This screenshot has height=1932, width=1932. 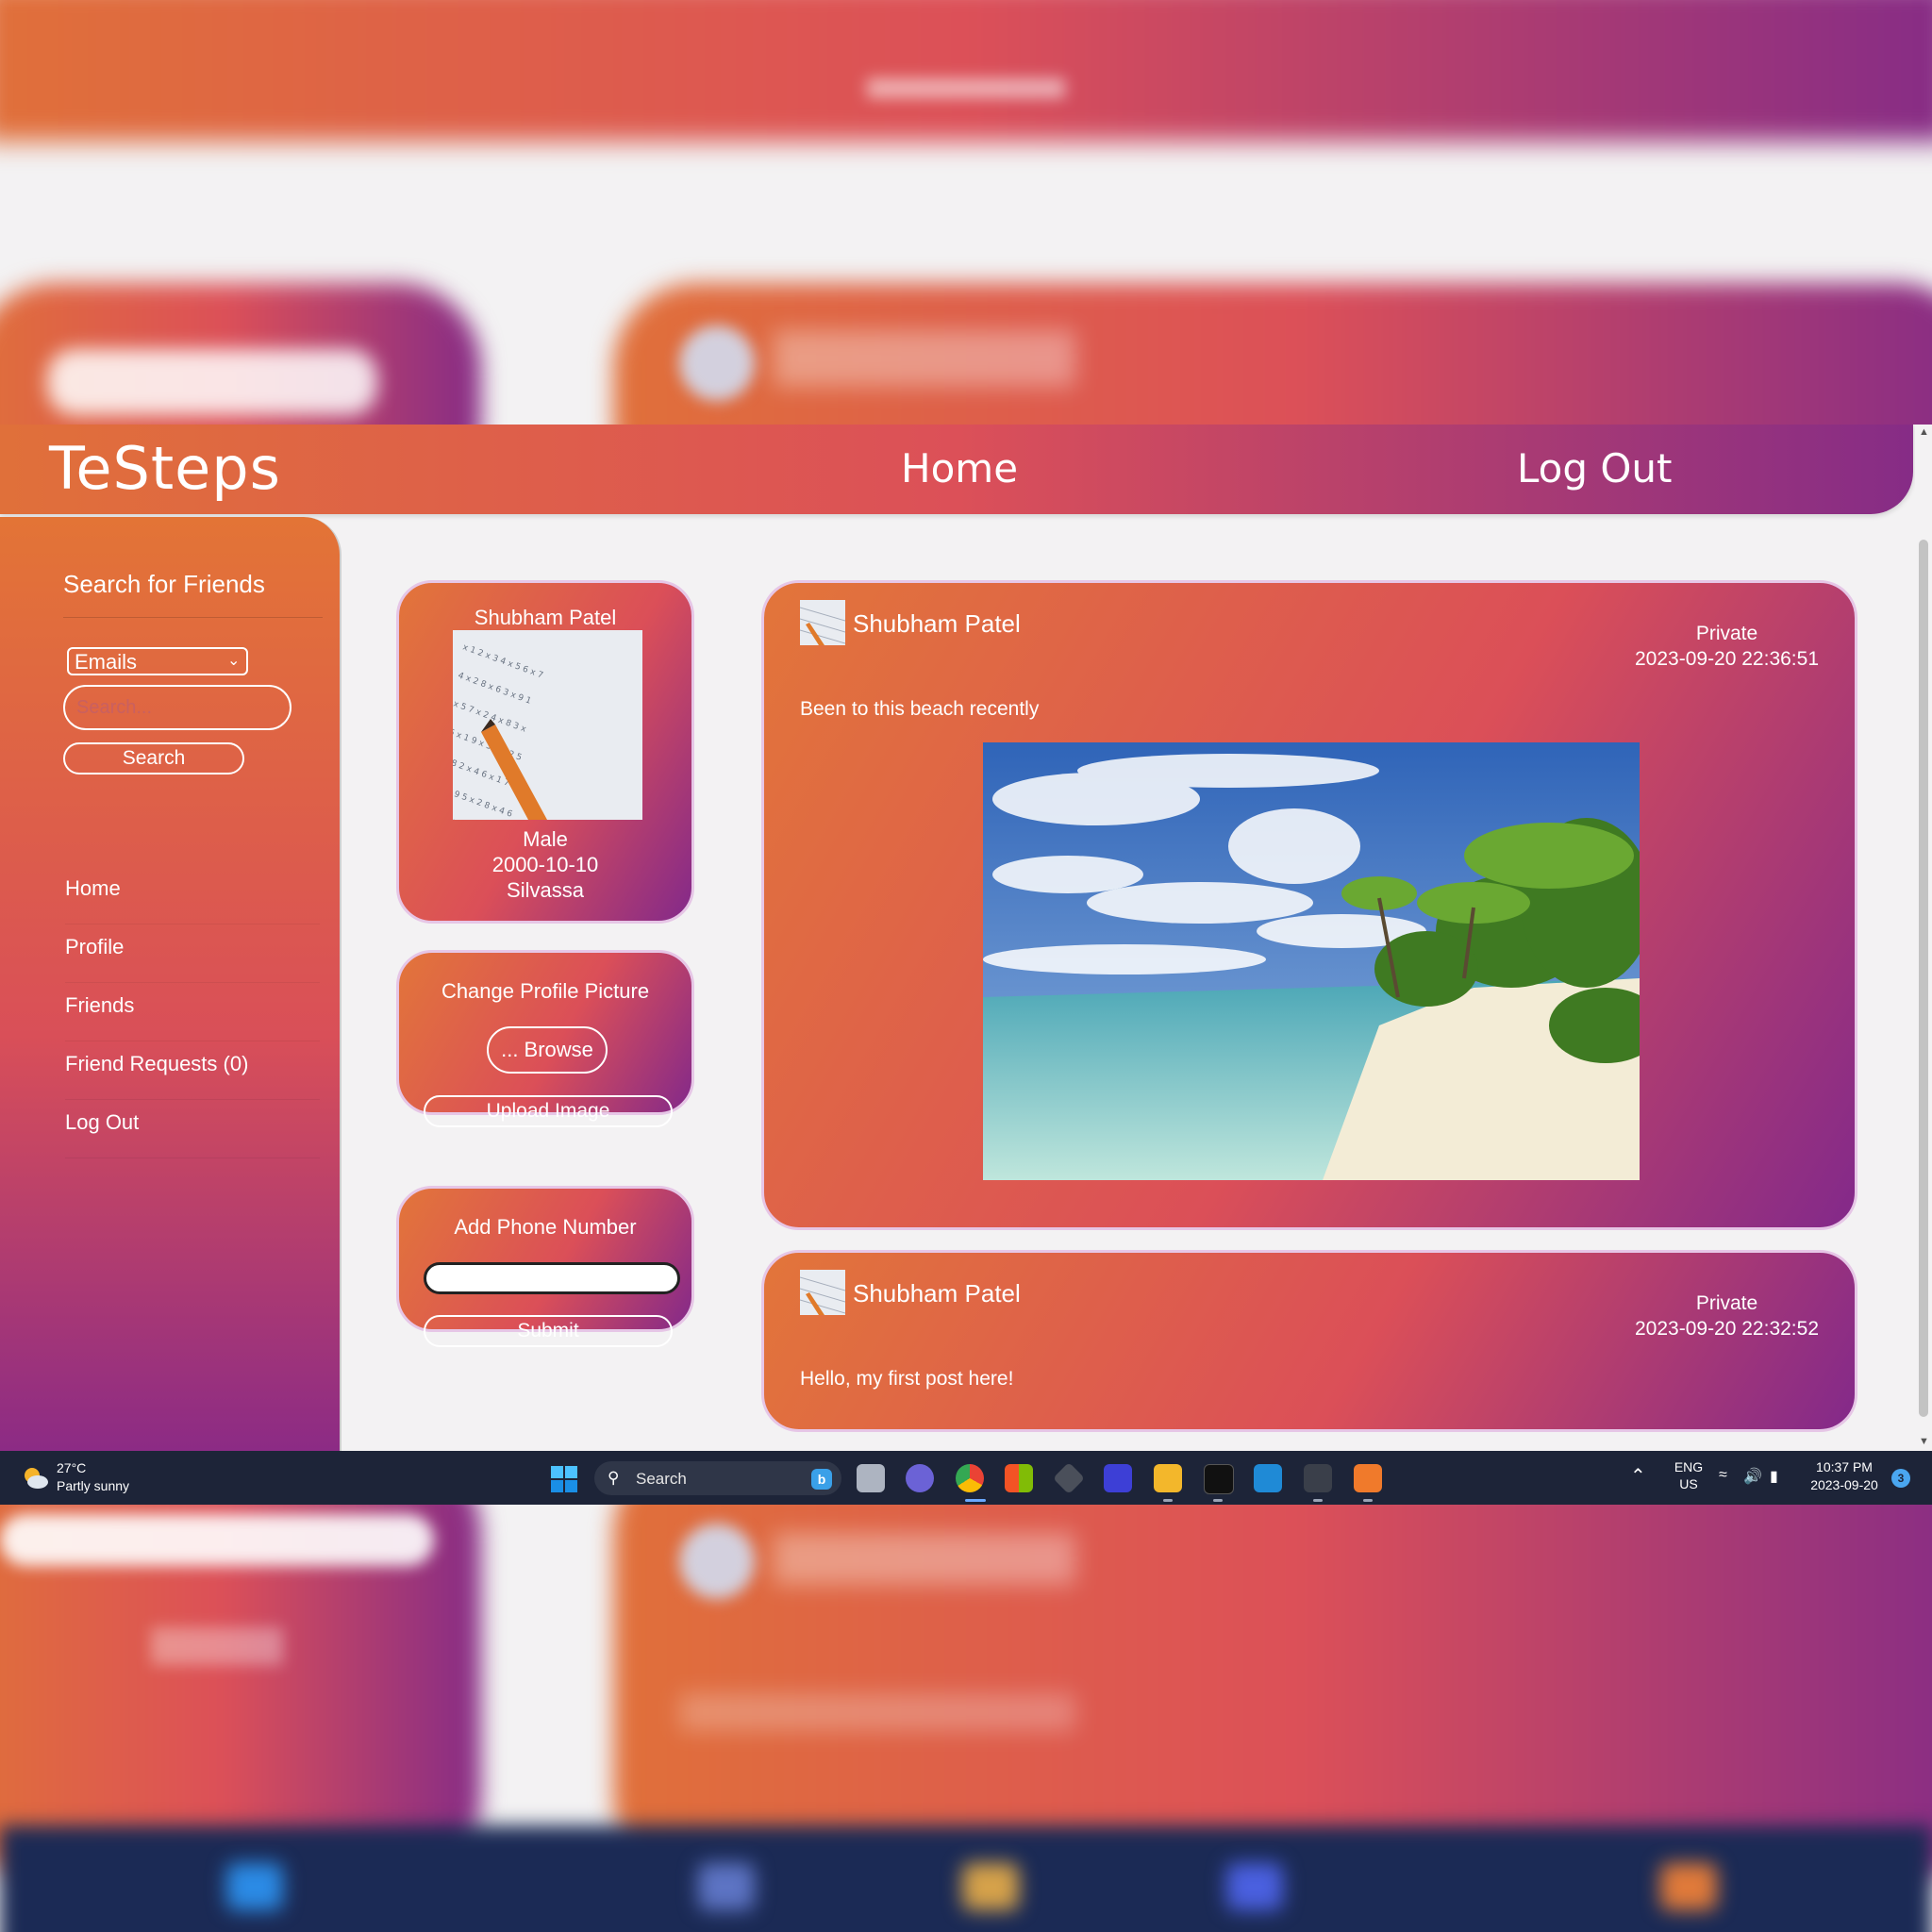 What do you see at coordinates (1219, 1479) in the screenshot?
I see `epic-games-icon` at bounding box center [1219, 1479].